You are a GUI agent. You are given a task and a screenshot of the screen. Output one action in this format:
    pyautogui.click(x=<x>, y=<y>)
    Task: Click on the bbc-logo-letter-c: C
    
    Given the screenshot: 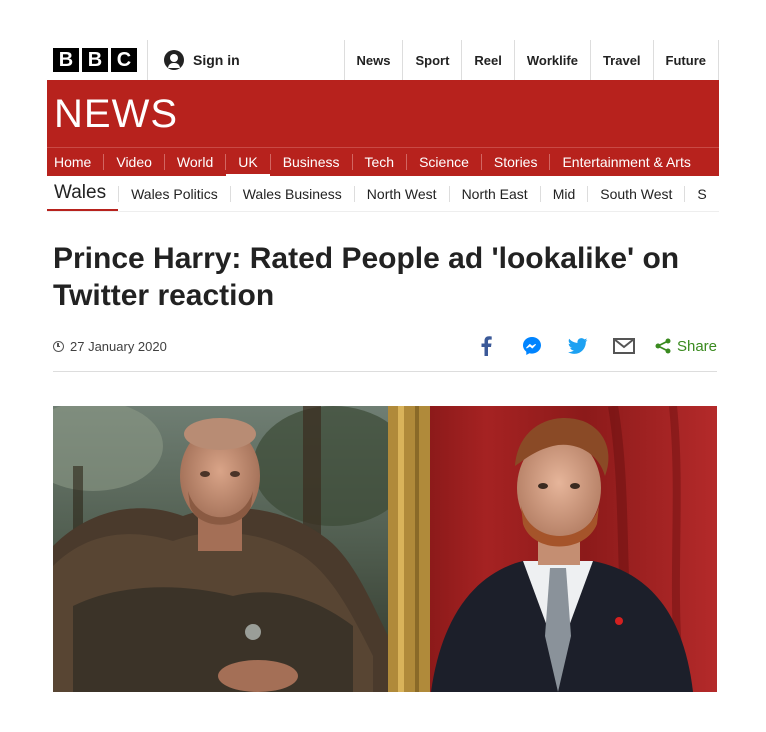 What is the action you would take?
    pyautogui.click(x=124, y=60)
    